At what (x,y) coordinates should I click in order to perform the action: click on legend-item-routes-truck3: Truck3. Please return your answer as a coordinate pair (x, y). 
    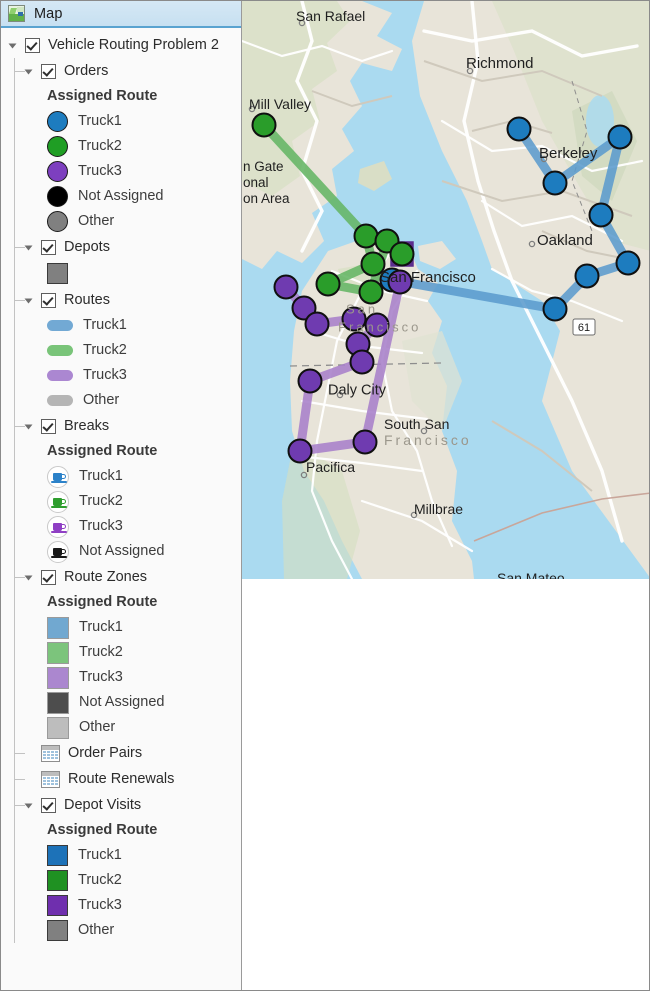
    Looking at the image, I should click on (121, 375).